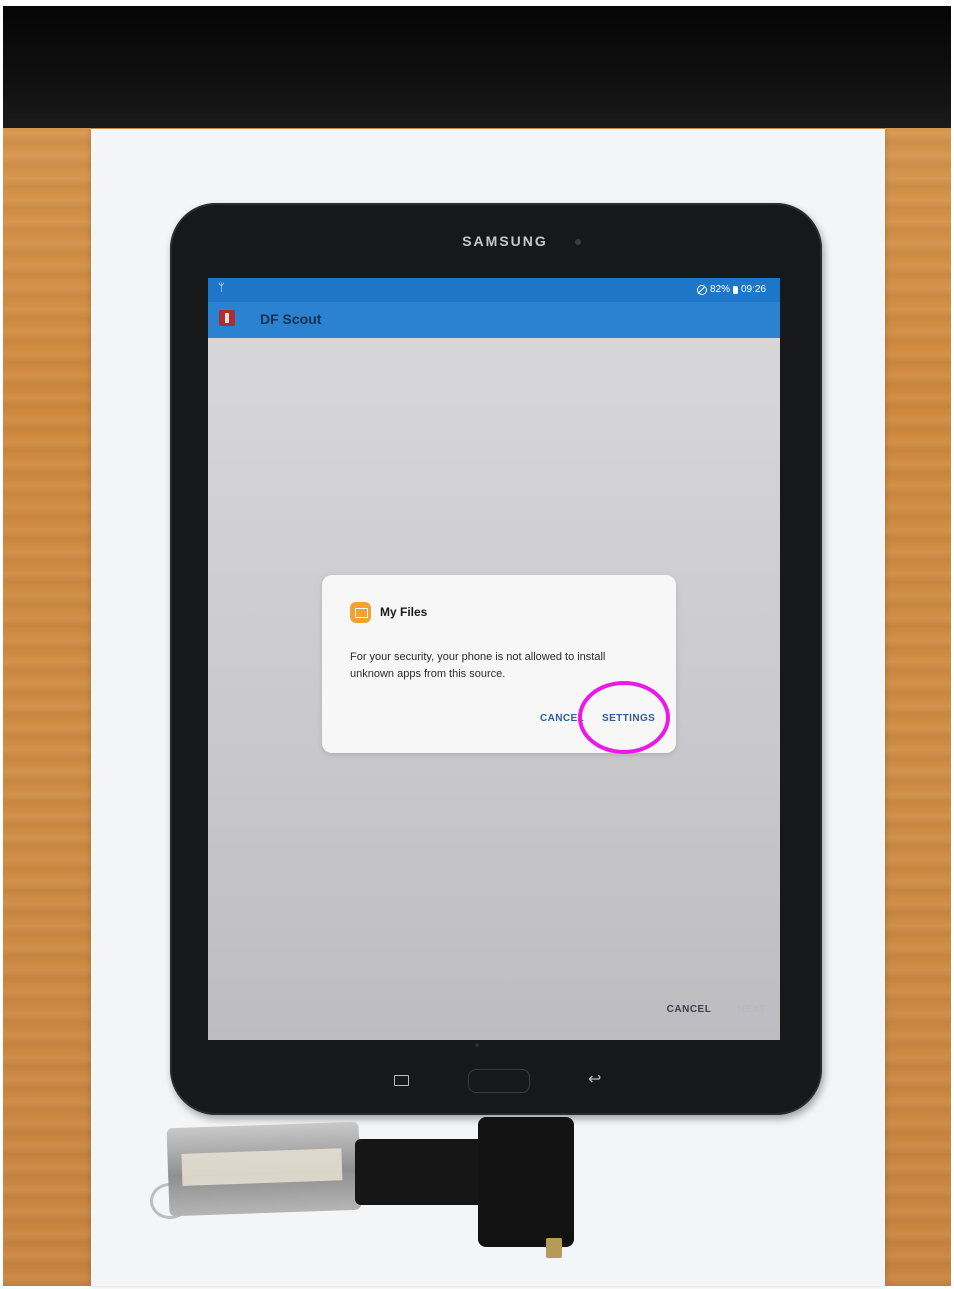 Image resolution: width=954 pixels, height=1289 pixels. Describe the element at coordinates (505, 241) in the screenshot. I see `device-brand: SAMSUNG` at that location.